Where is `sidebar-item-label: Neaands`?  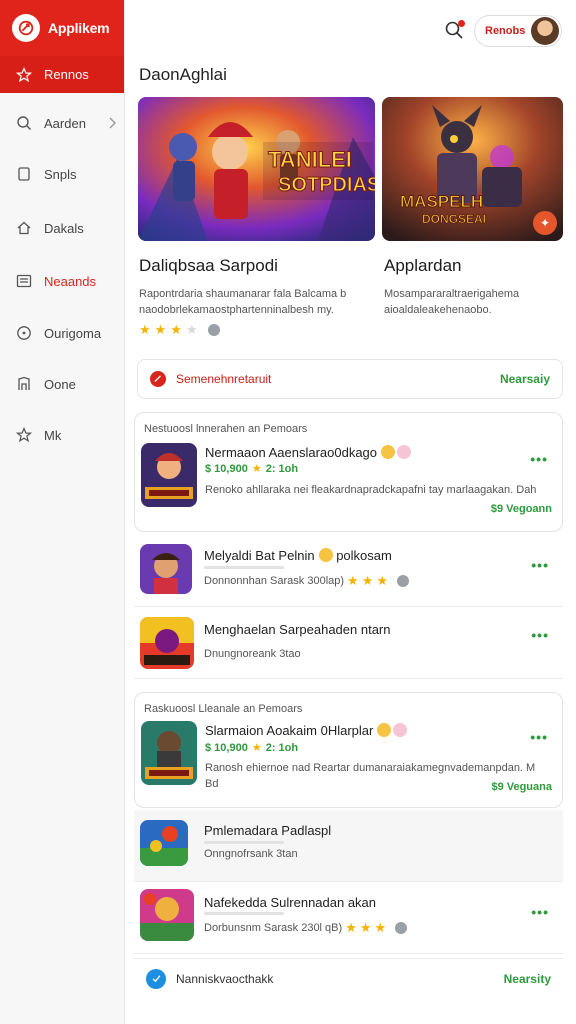
sidebar-item-label: Neaands is located at coordinates (70, 281).